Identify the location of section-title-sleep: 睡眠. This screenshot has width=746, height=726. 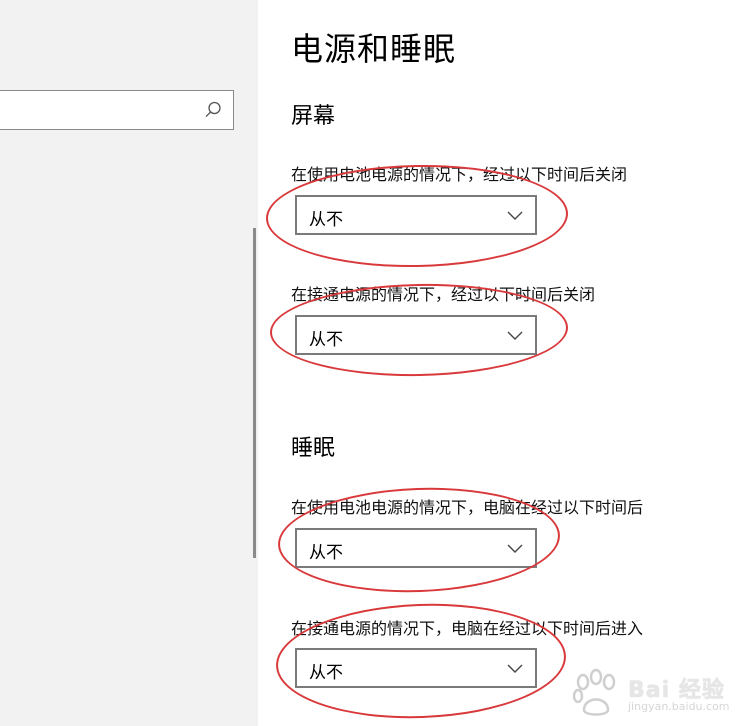
(313, 448).